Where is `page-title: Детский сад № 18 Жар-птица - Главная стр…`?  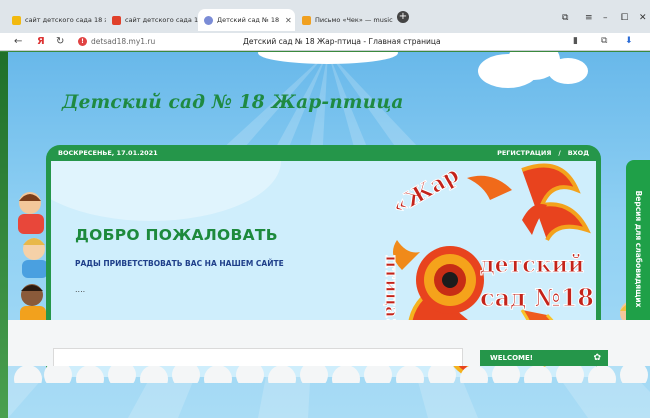
page-title: Детский сад № 18 Жар-птица - Главная стр… is located at coordinates (342, 41).